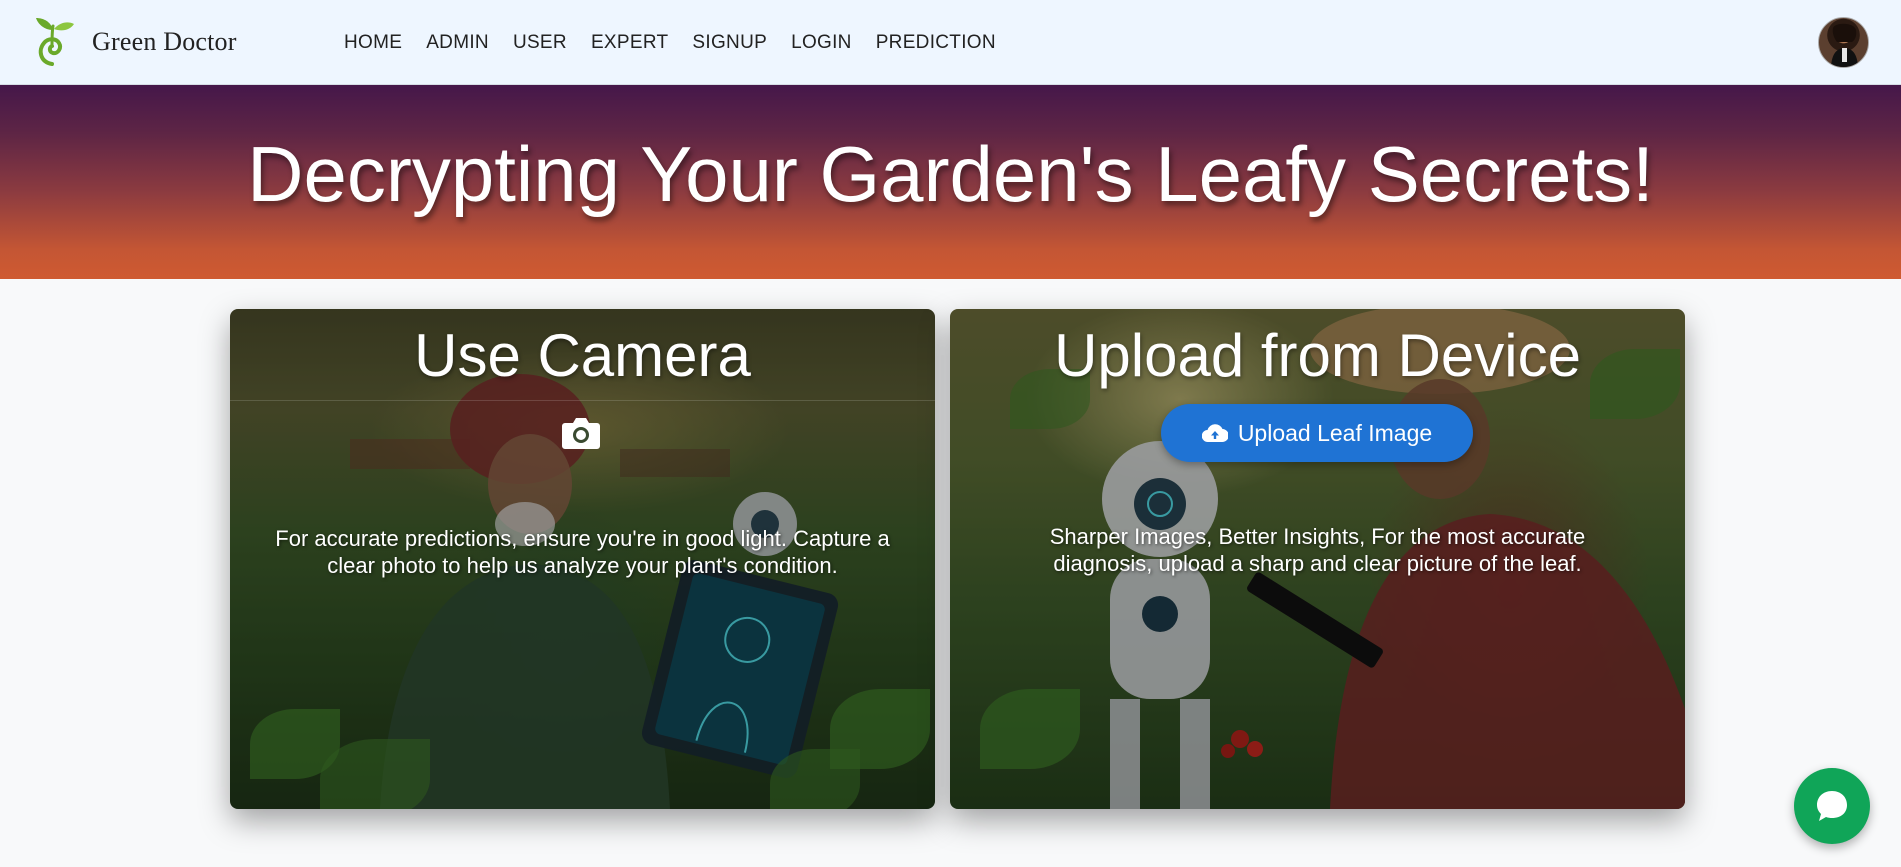 The height and width of the screenshot is (867, 1901). I want to click on sprout-logo-icon, so click(55, 42).